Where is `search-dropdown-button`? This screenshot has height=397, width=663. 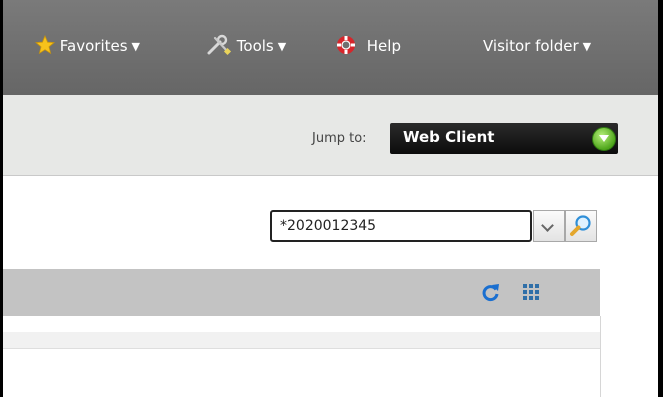
search-dropdown-button is located at coordinates (549, 226).